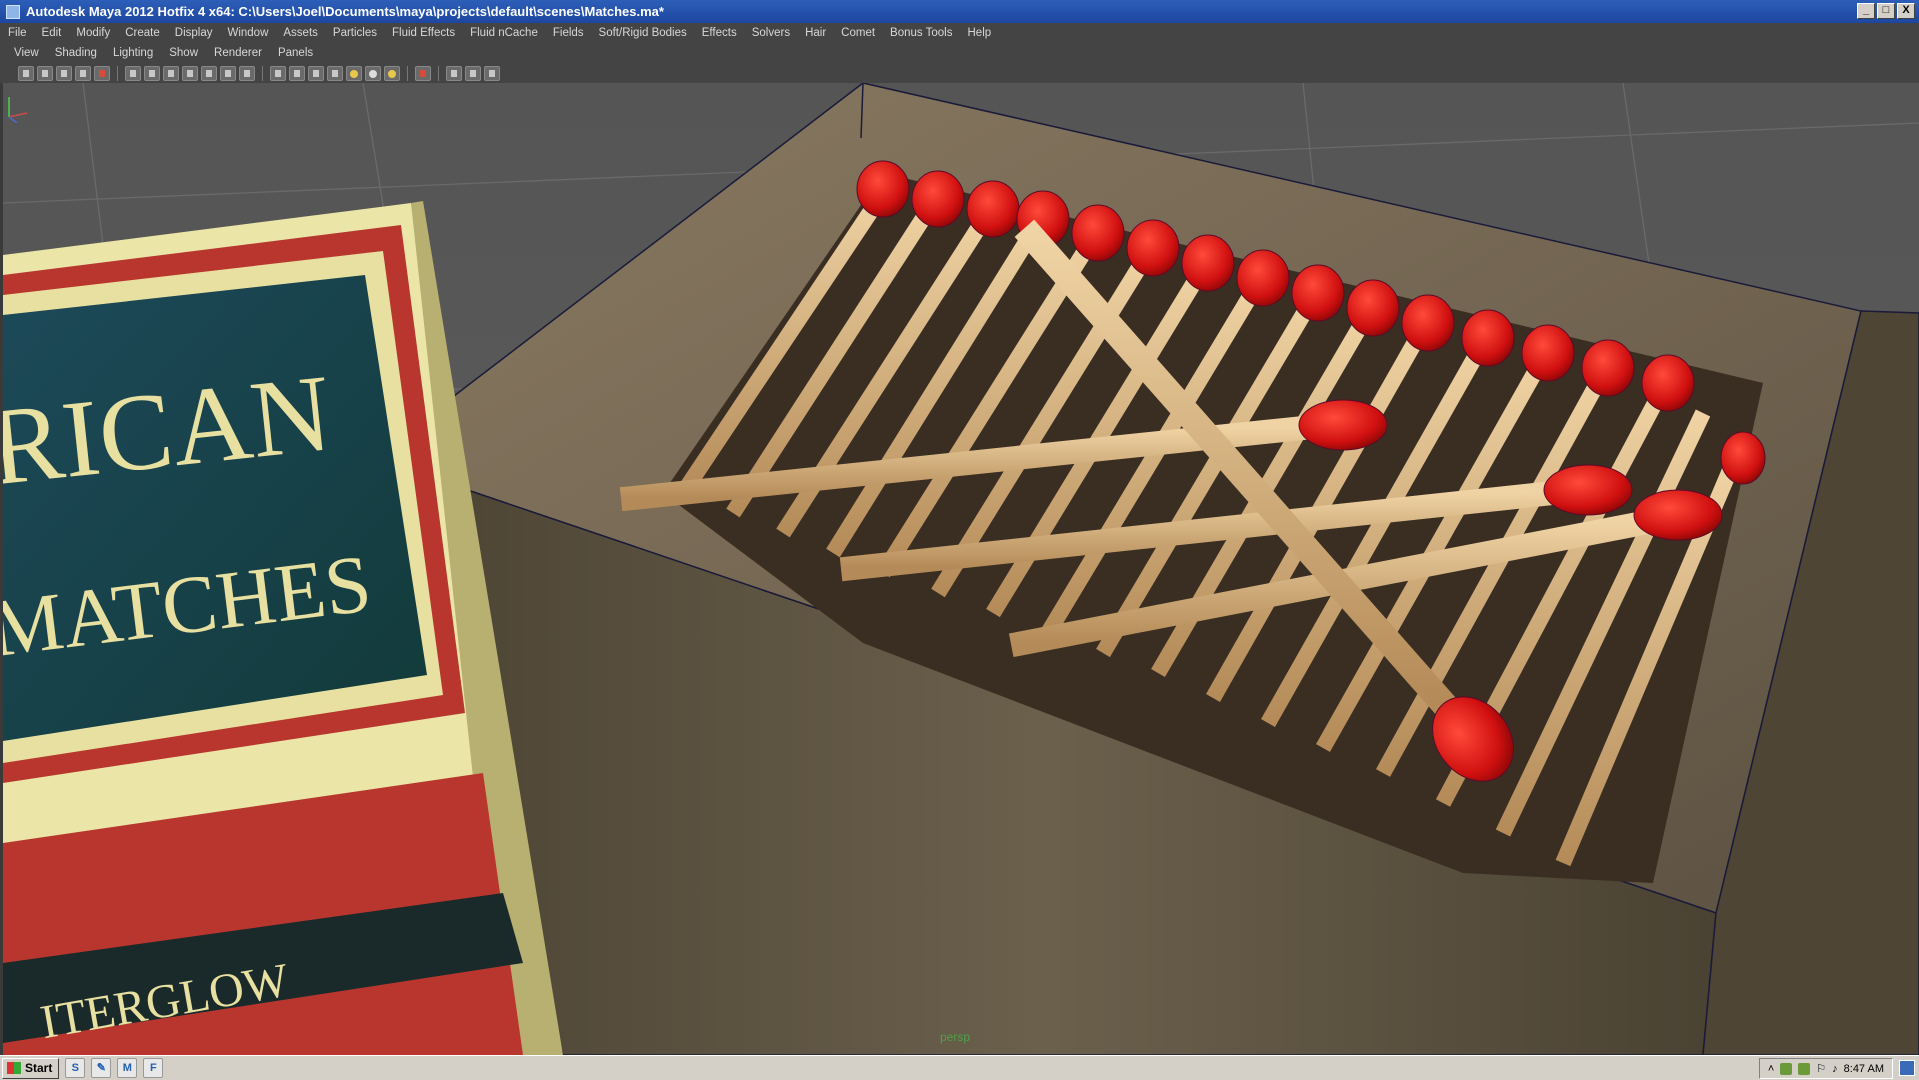 Image resolution: width=1919 pixels, height=1080 pixels. What do you see at coordinates (1786, 1068) in the screenshot?
I see `tray-shield-icon` at bounding box center [1786, 1068].